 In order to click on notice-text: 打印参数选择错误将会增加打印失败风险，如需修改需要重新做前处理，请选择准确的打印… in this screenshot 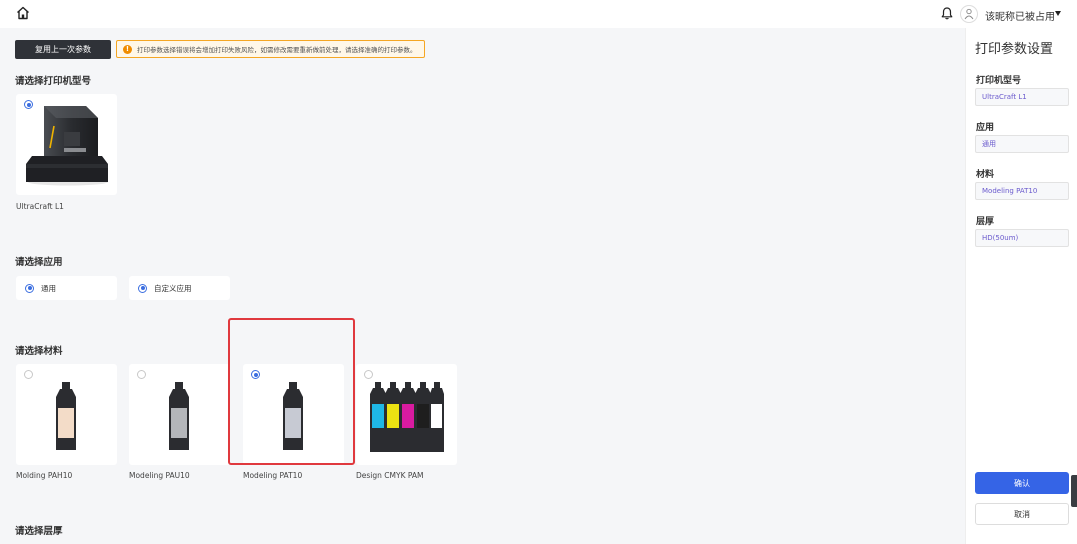, I will do `click(277, 50)`.